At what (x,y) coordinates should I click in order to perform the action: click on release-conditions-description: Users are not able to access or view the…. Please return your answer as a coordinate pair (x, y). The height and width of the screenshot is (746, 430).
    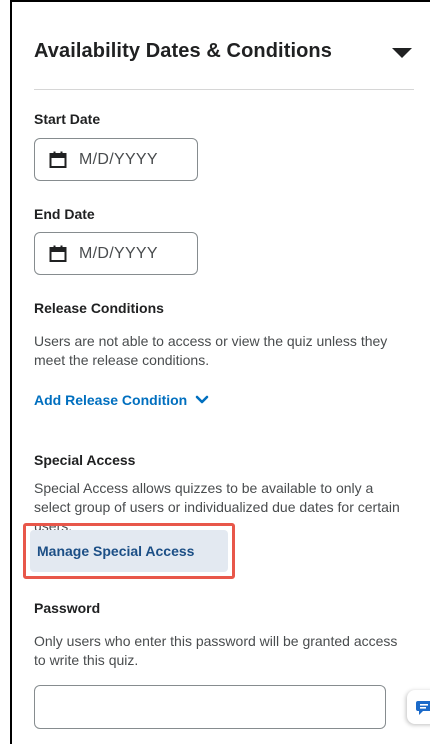
    Looking at the image, I should click on (211, 350).